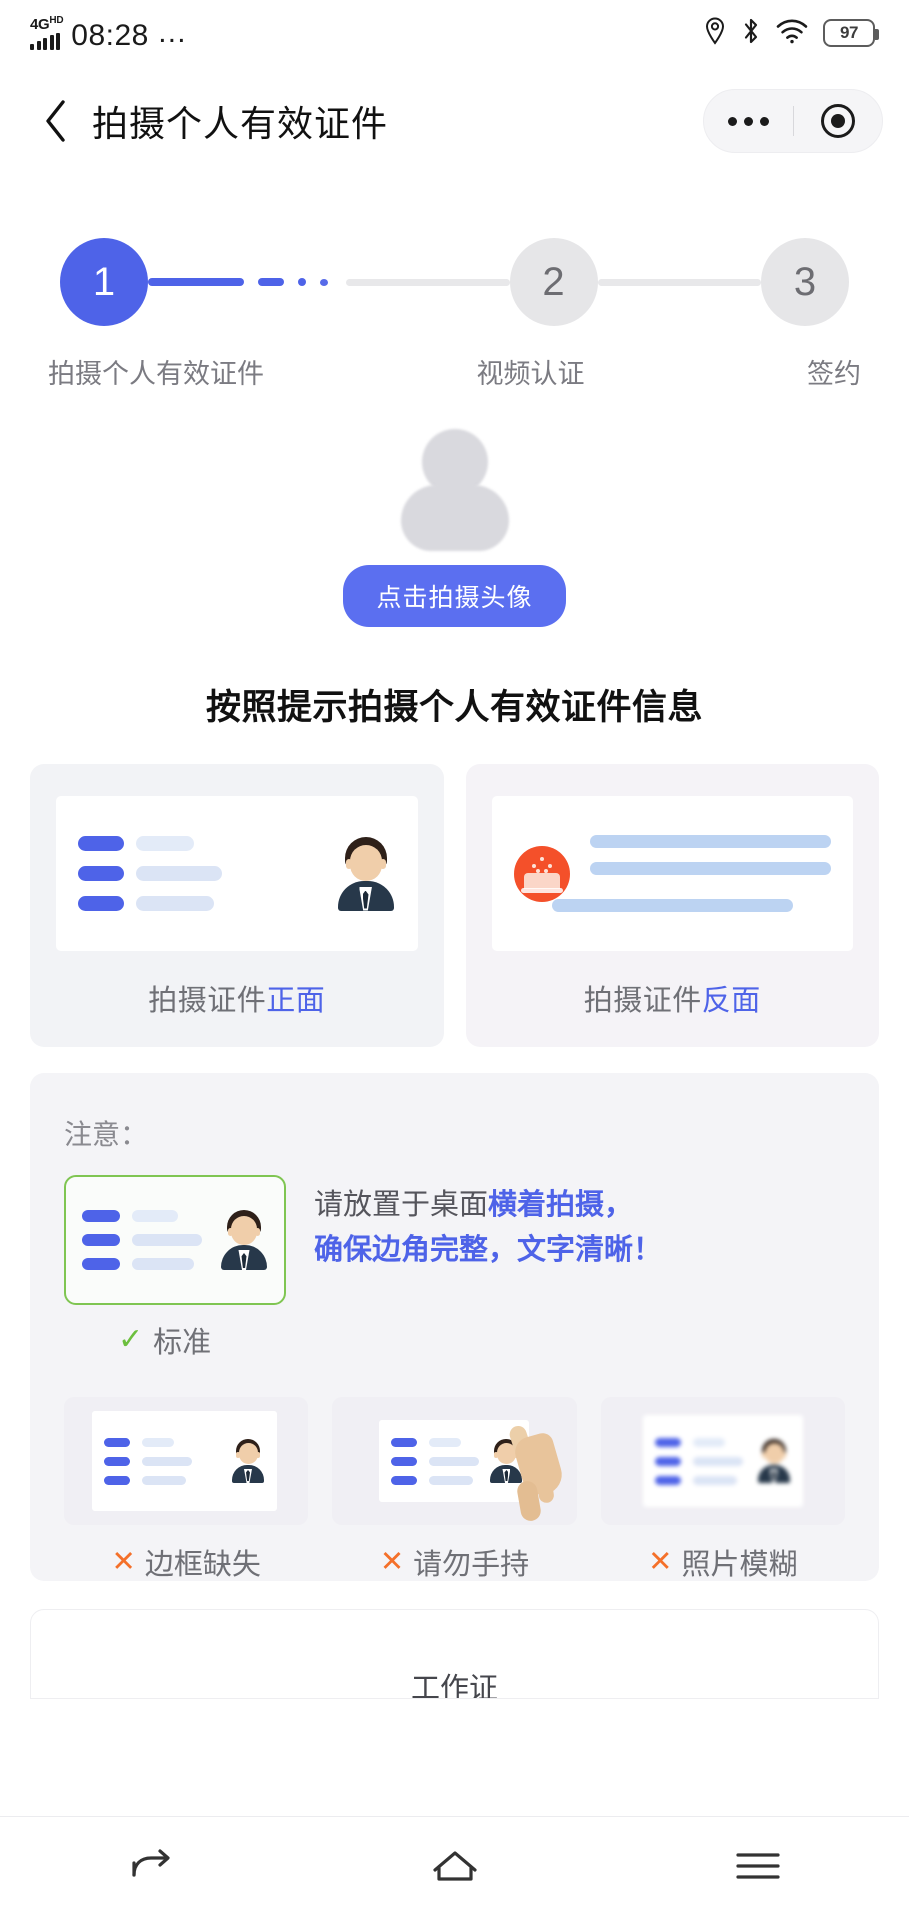 This screenshot has height=1920, width=909. What do you see at coordinates (401, 1205) in the screenshot?
I see `instruction-line1-plain: 请放置于桌面` at bounding box center [401, 1205].